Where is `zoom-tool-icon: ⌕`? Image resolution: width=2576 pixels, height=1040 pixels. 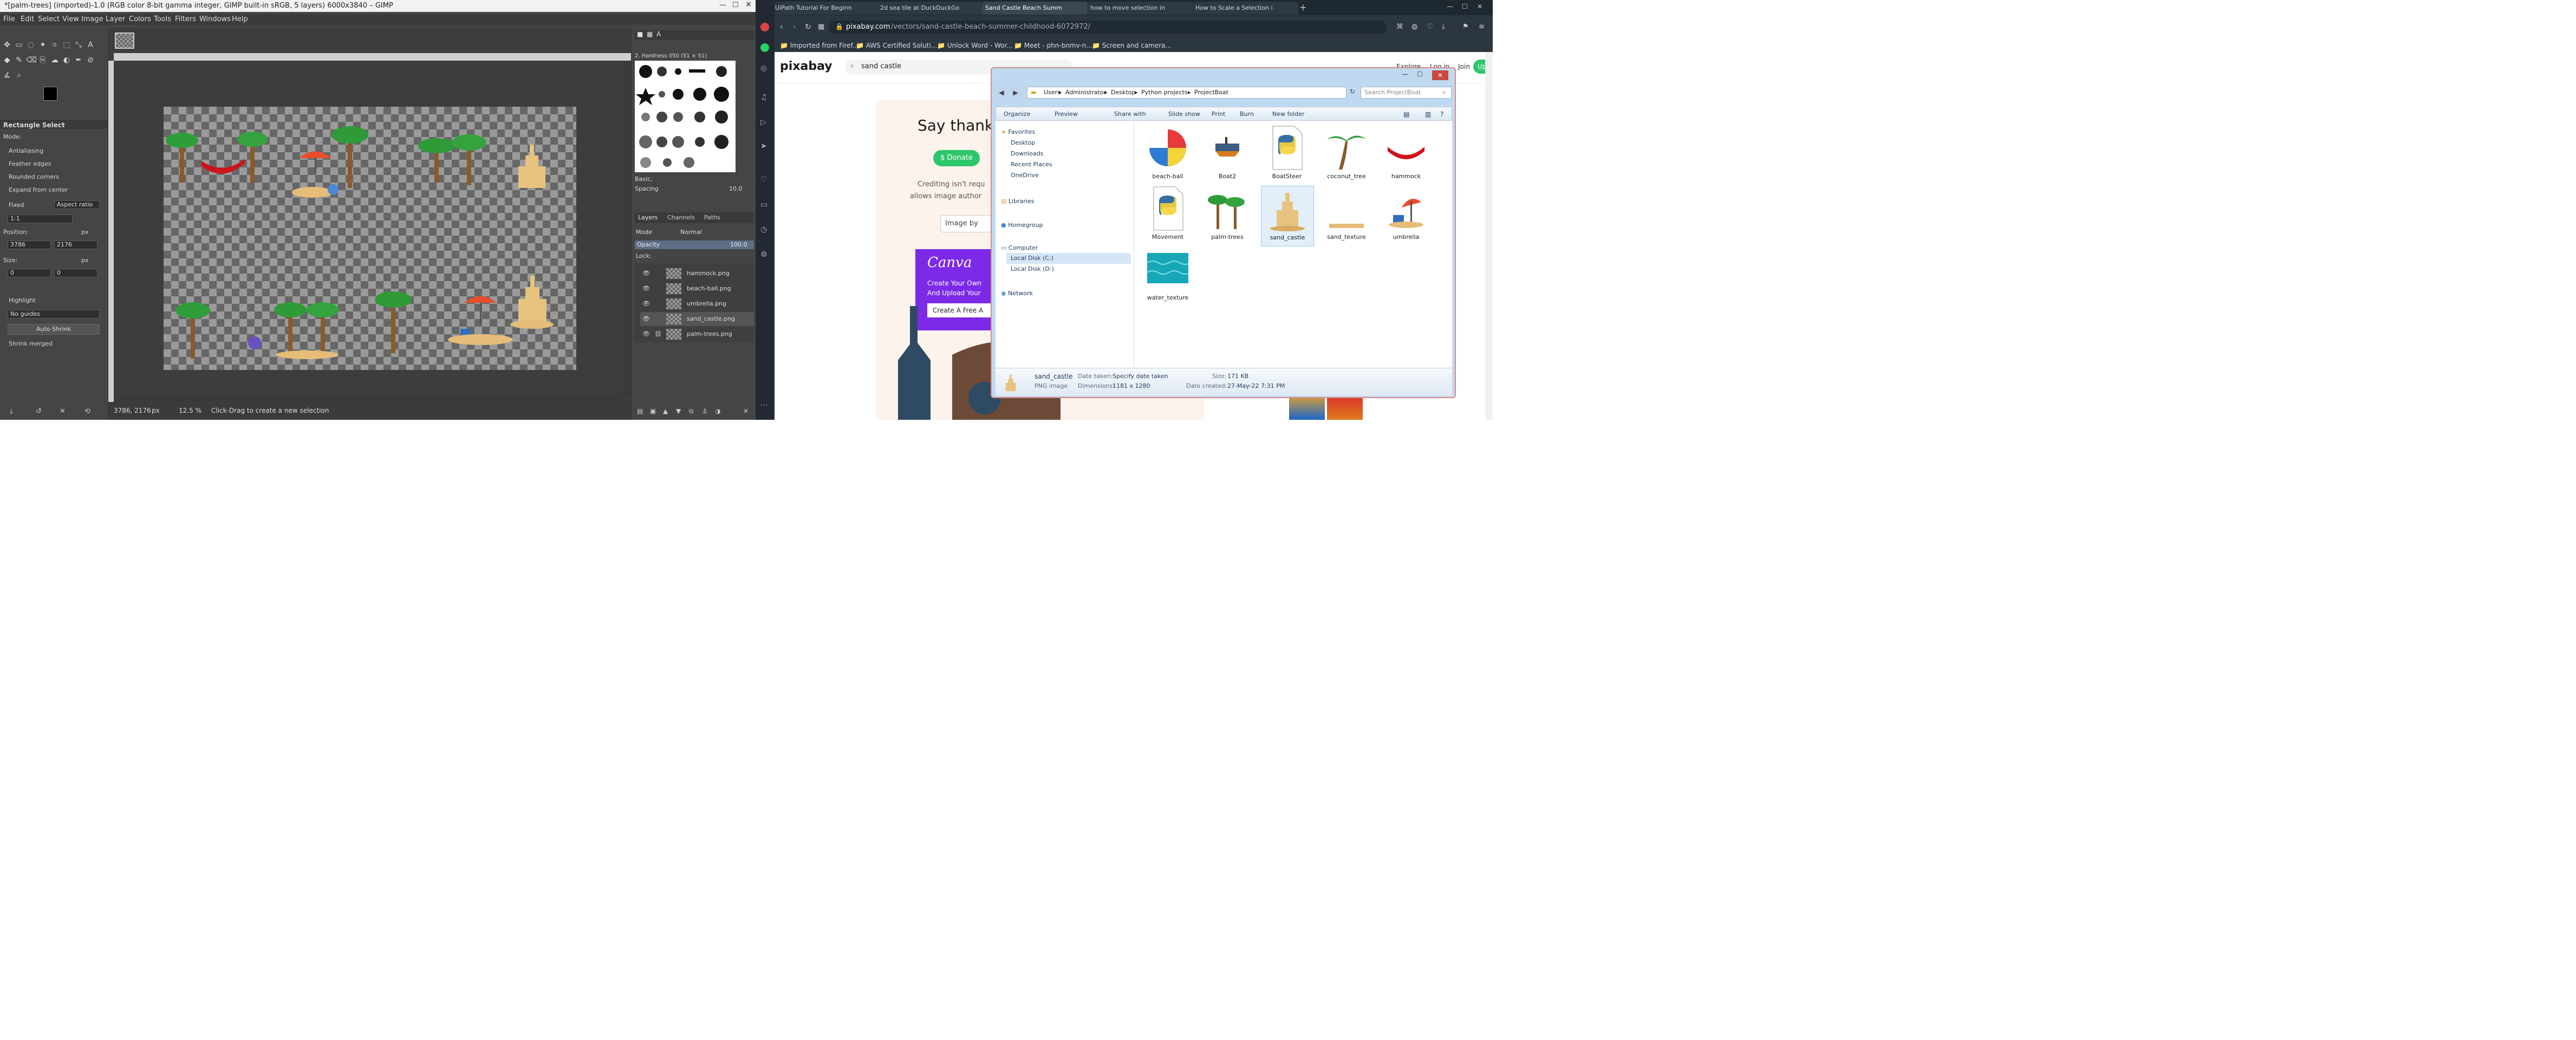
zoom-tool-icon: ⌕ is located at coordinates (19, 75).